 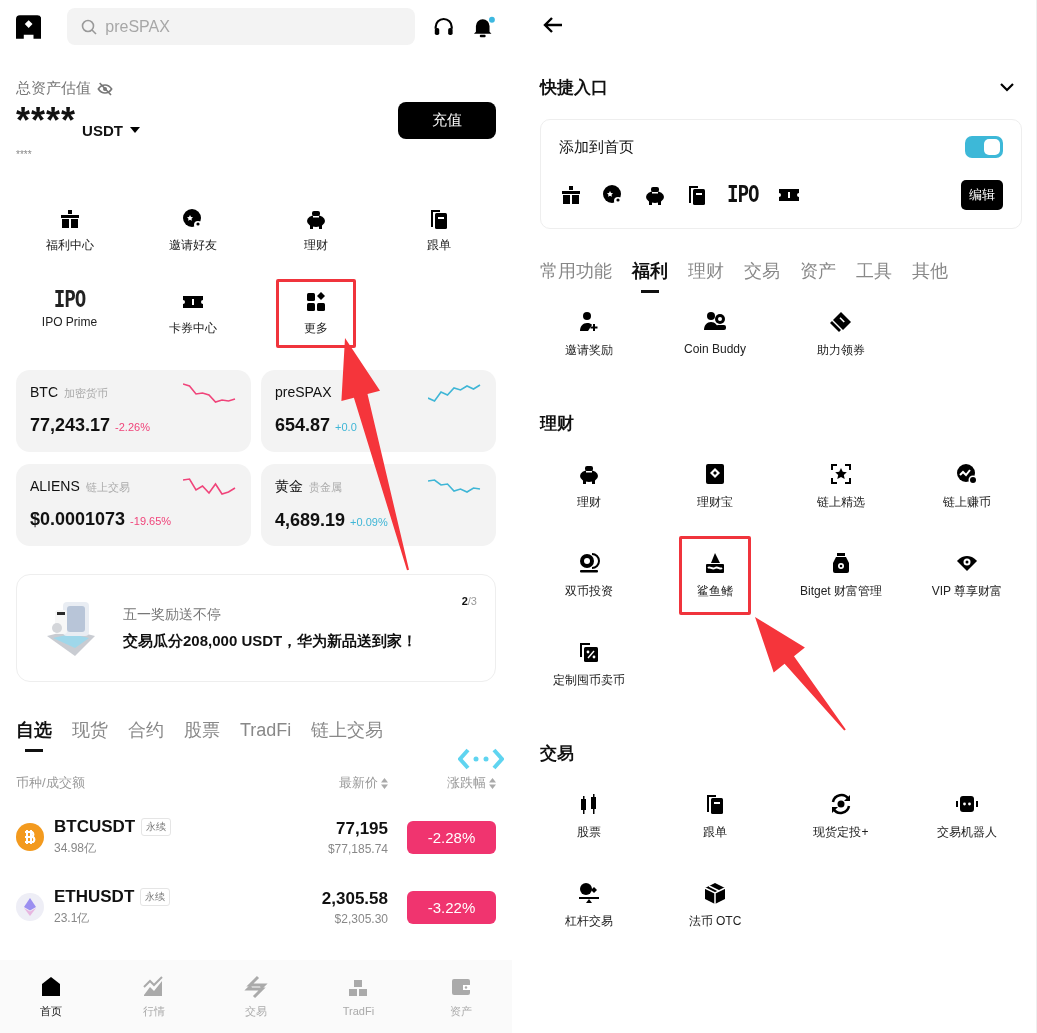 I want to click on promo-banner: 五一奖励送不停 交易瓜分208,000 USDT，华为新品送到家！ 2/3, so click(x=256, y=628).